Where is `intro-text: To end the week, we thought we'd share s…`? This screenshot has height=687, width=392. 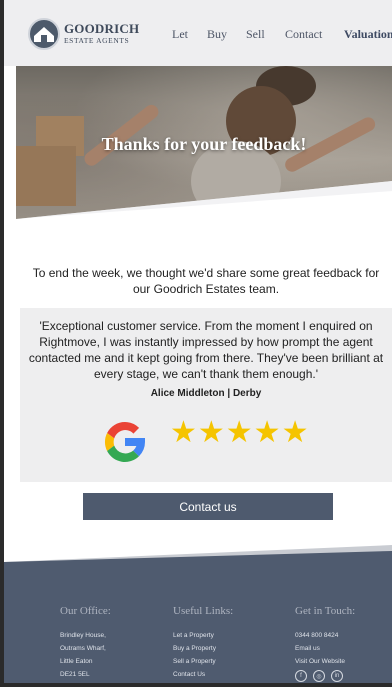
intro-text: To end the week, we thought we'd share s… is located at coordinates (206, 281).